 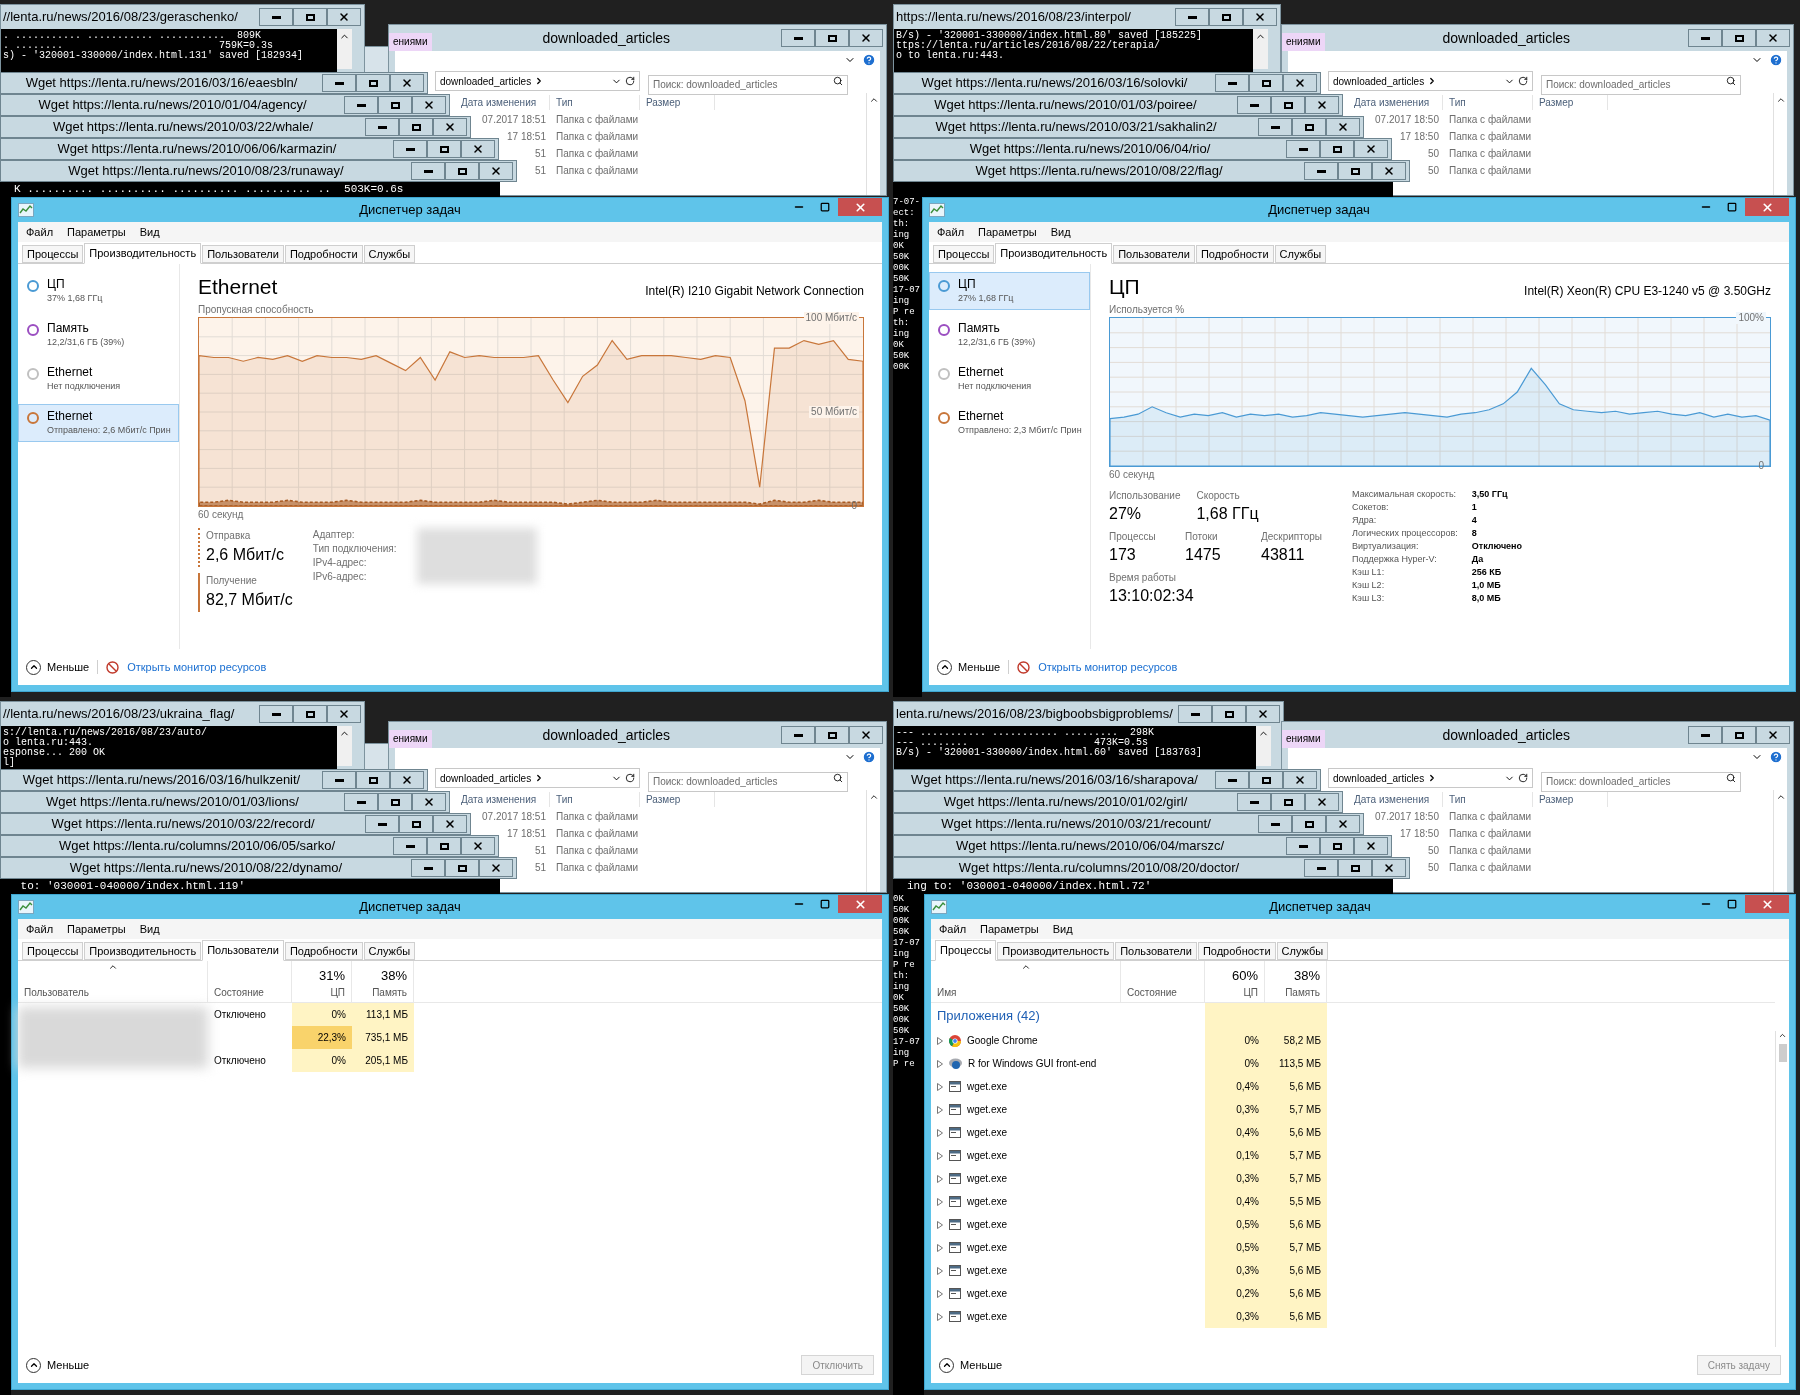 I want to click on wget-window-titlebar: Wget https://lenta.ru/news/2010/06/04/rio/, so click(x=1142, y=149).